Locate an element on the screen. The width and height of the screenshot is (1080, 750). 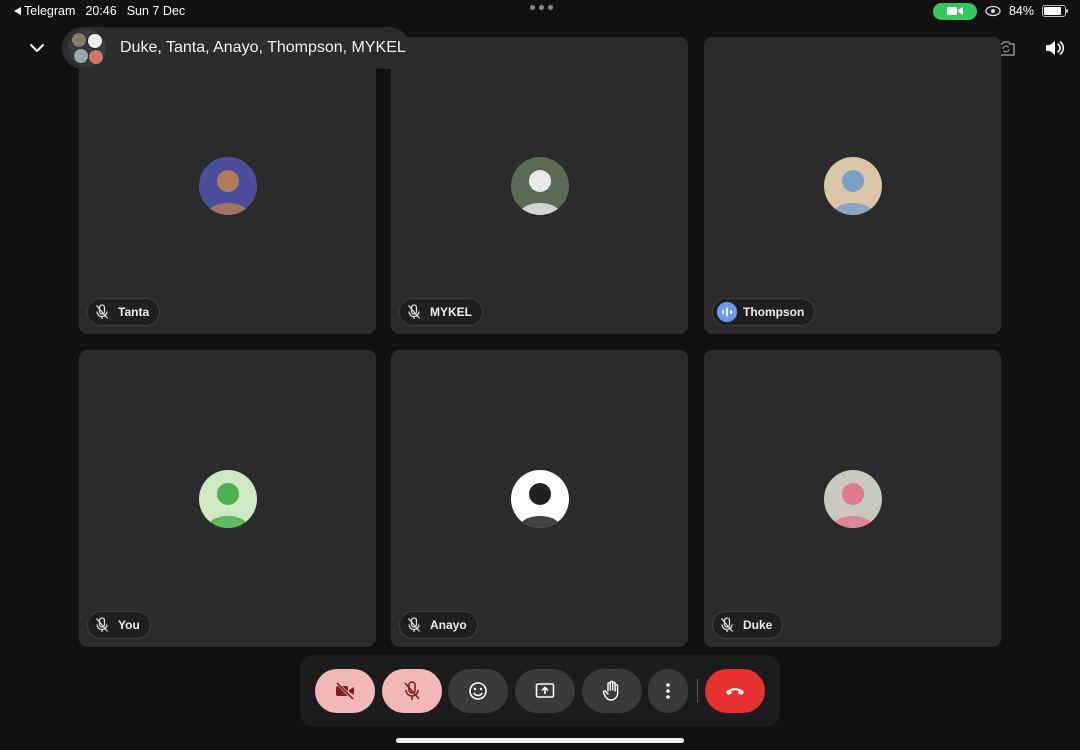
status-time: 20:46 is located at coordinates (101, 11).